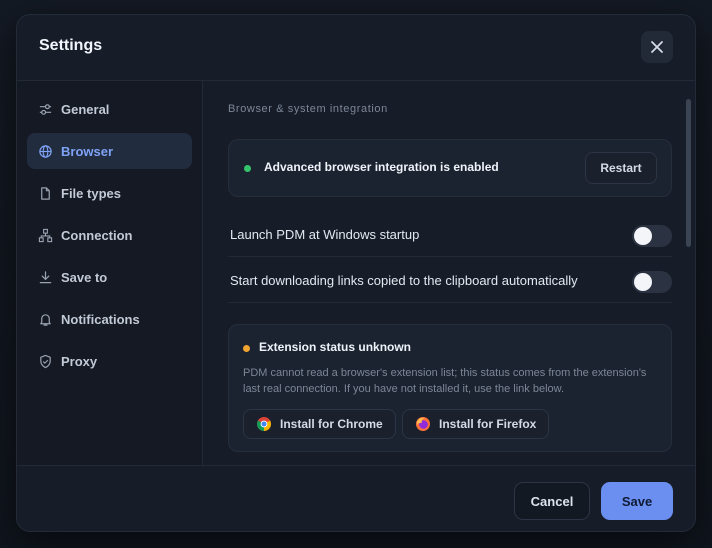  I want to click on shield-icon, so click(45, 361).